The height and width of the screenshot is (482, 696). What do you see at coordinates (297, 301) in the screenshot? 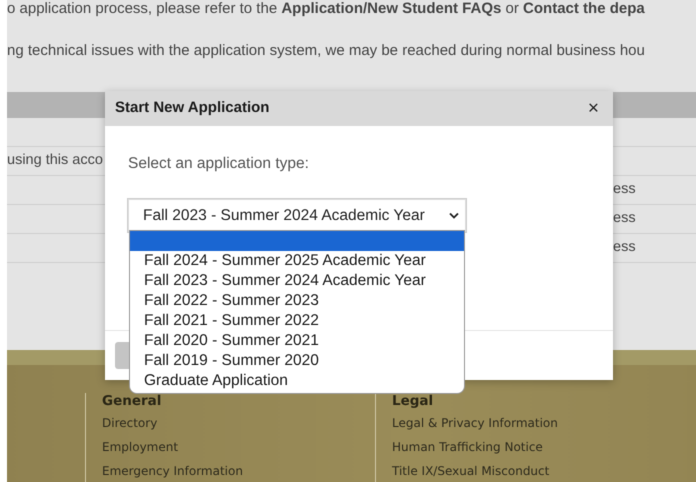
I see `dropdown-option: Fall 2022 - Summer 2023` at bounding box center [297, 301].